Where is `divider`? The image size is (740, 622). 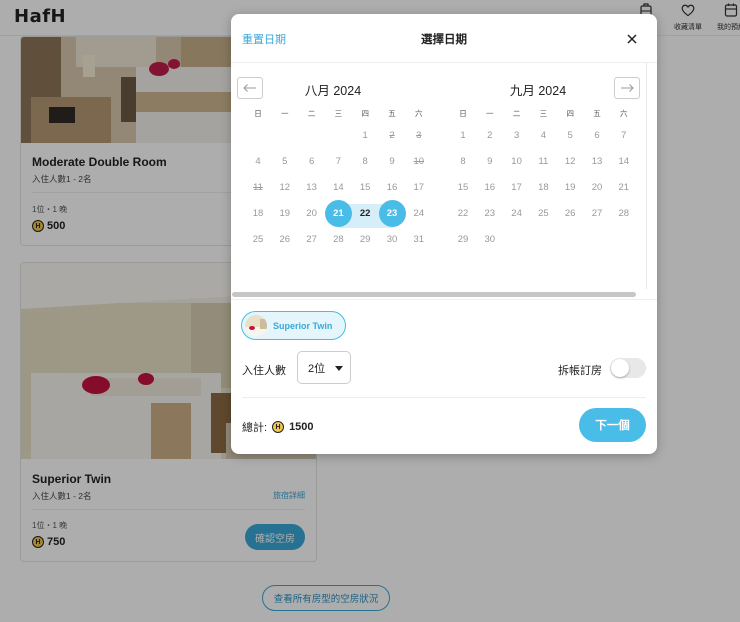
divider is located at coordinates (444, 397).